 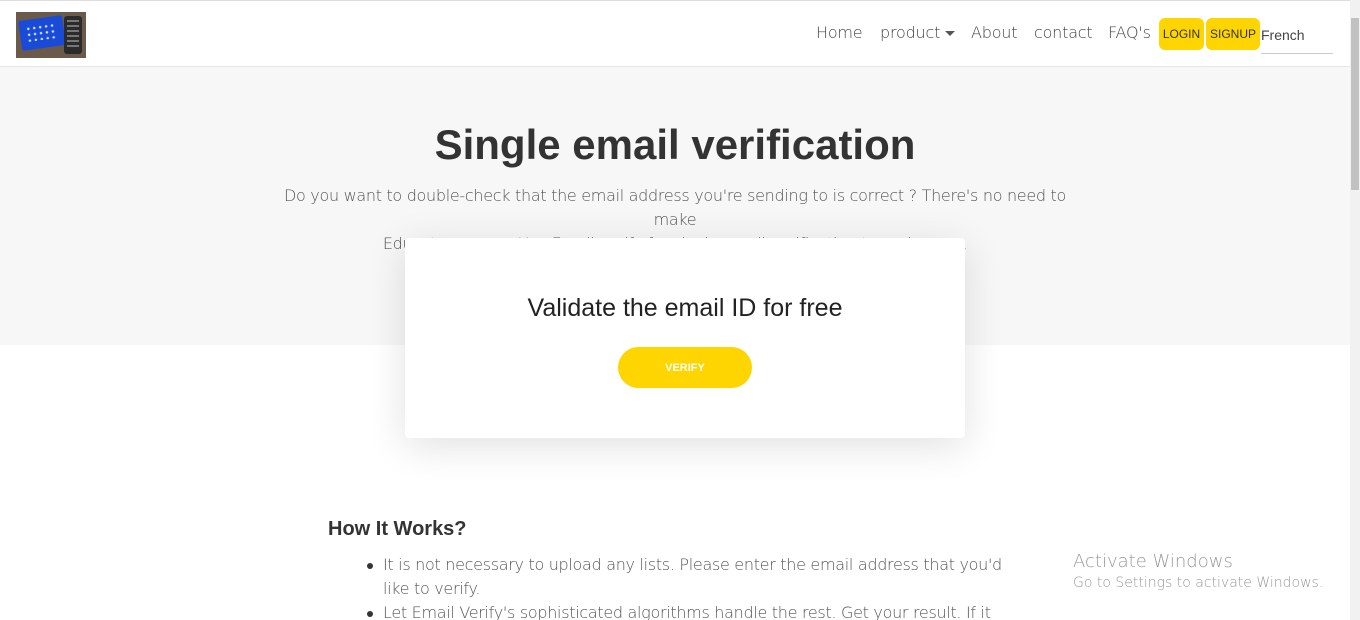 What do you see at coordinates (950, 33) in the screenshot?
I see `chevron-down-icon` at bounding box center [950, 33].